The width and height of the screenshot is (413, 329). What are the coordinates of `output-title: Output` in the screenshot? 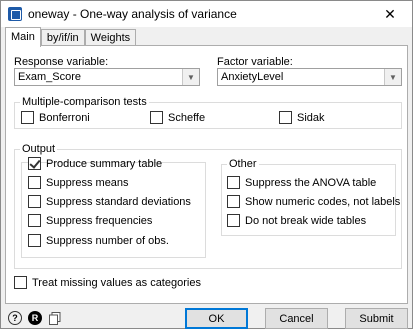 It's located at (39, 149).